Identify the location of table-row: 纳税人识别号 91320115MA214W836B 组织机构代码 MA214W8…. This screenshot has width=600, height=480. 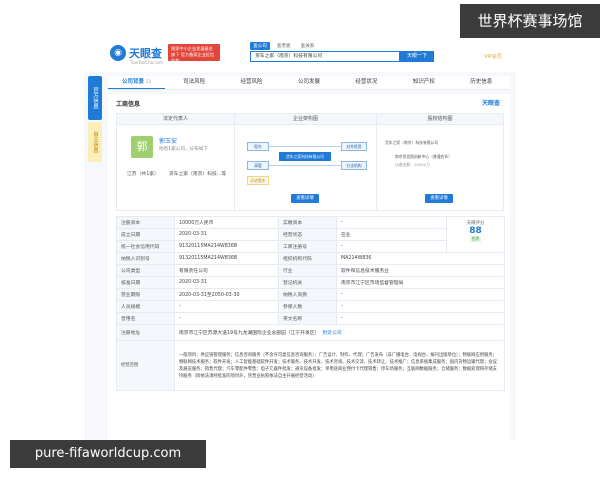
(310, 258).